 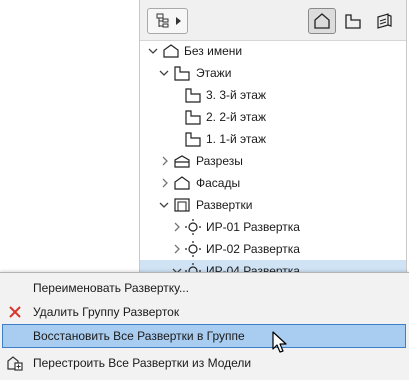 I want to click on mouse-cursor-icon, so click(x=279, y=342).